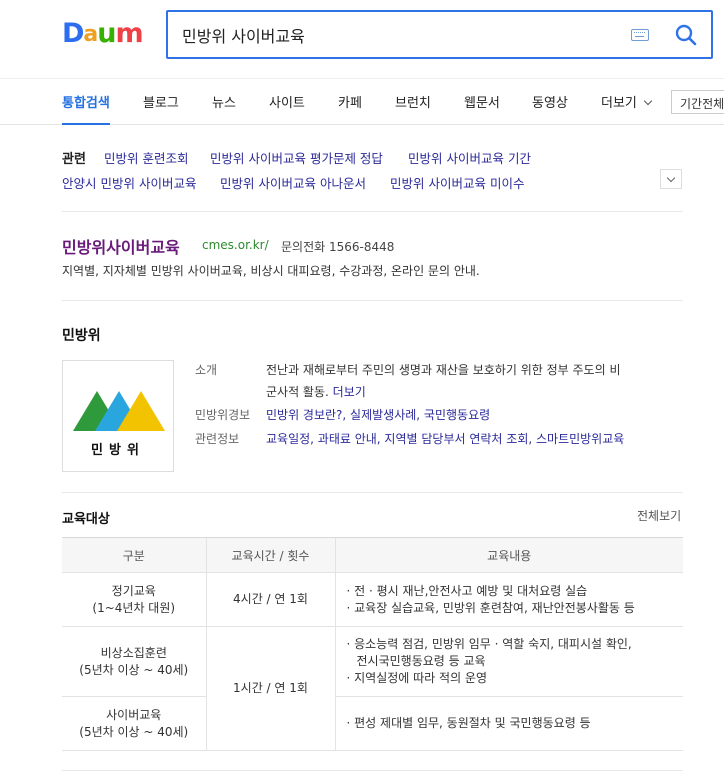 This screenshot has height=778, width=724. Describe the element at coordinates (489, 644) in the screenshot. I see `content-item: · 응소능력 점검, 민방위 임무 · 역할 숙지, 대피시설 확인,` at that location.